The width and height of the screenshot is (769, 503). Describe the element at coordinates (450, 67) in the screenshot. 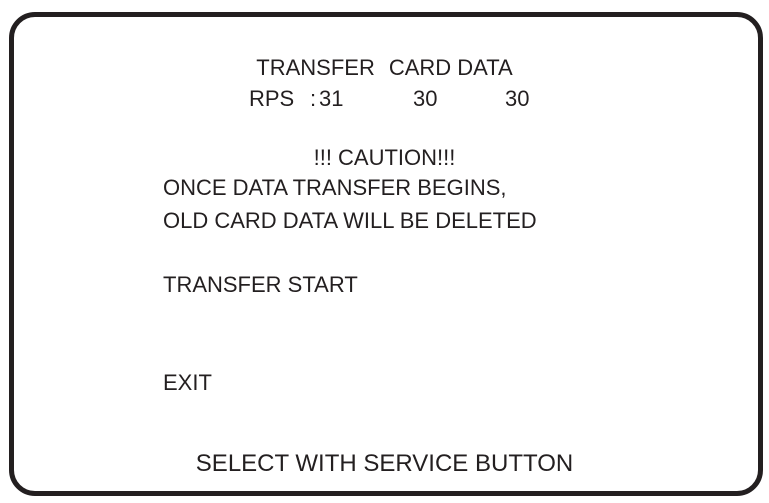

I see `title-card-data: CARD DATA` at that location.